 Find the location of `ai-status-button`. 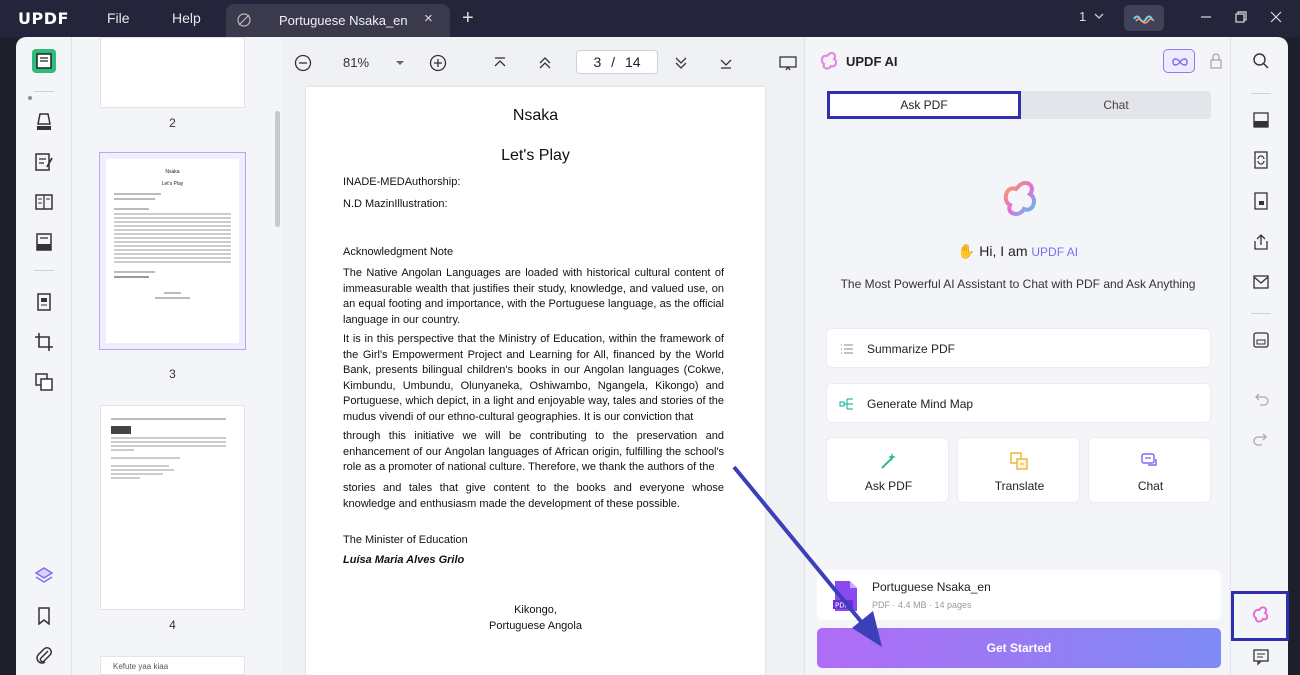

ai-status-button is located at coordinates (1144, 18).